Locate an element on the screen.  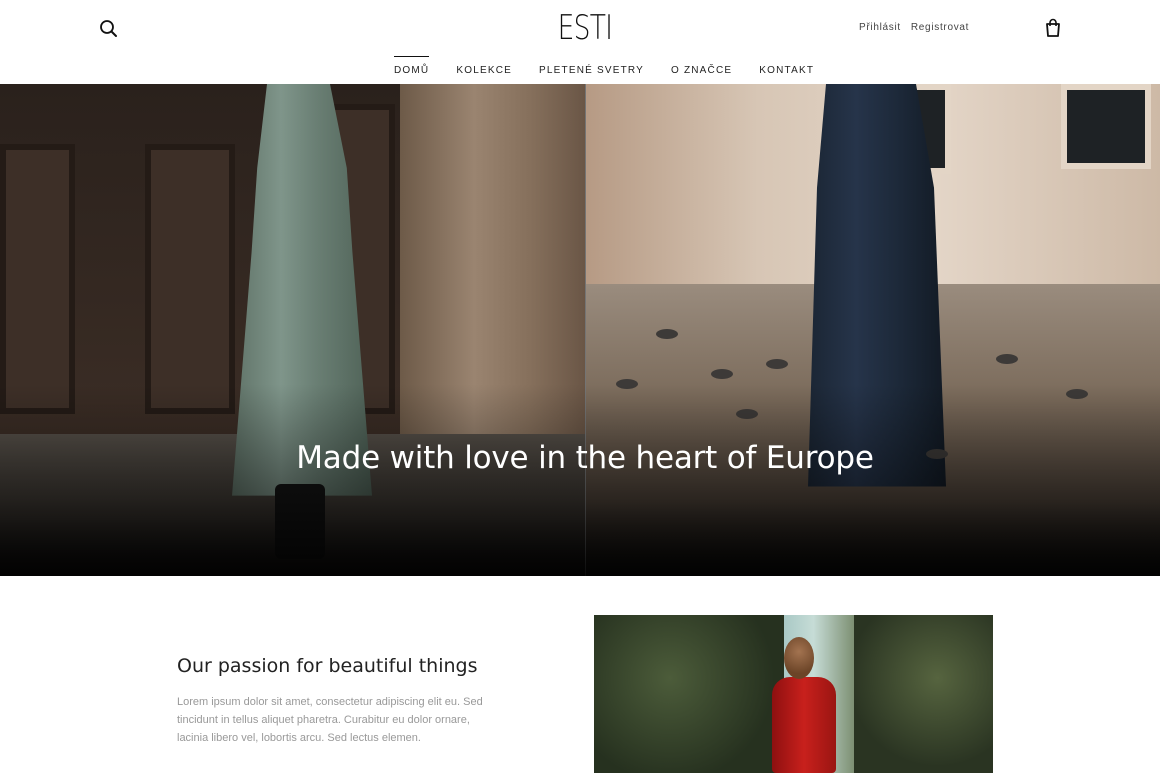
about-title: Our passion for beautiful things is located at coordinates (327, 666).